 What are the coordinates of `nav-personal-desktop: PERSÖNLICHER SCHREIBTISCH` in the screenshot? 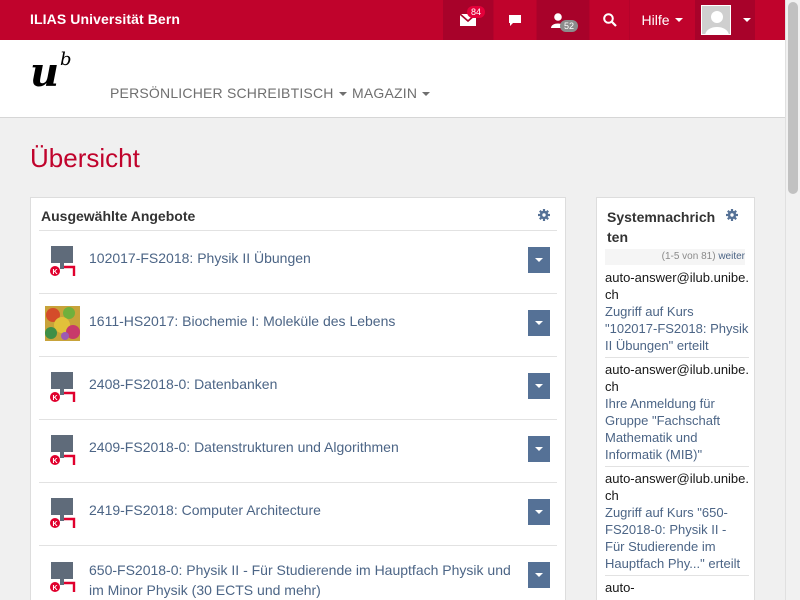 It's located at (228, 93).